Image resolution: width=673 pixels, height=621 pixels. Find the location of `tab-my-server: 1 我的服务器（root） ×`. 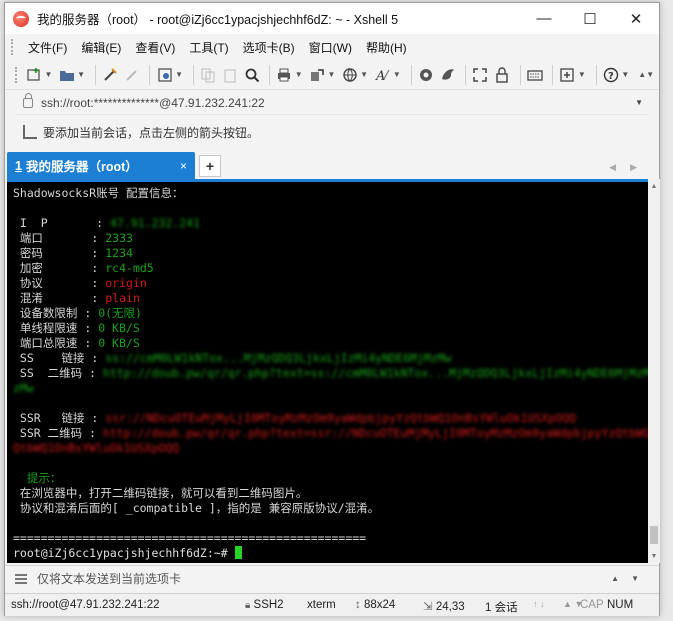

tab-my-server: 1 我的服务器（root） × is located at coordinates (101, 165).